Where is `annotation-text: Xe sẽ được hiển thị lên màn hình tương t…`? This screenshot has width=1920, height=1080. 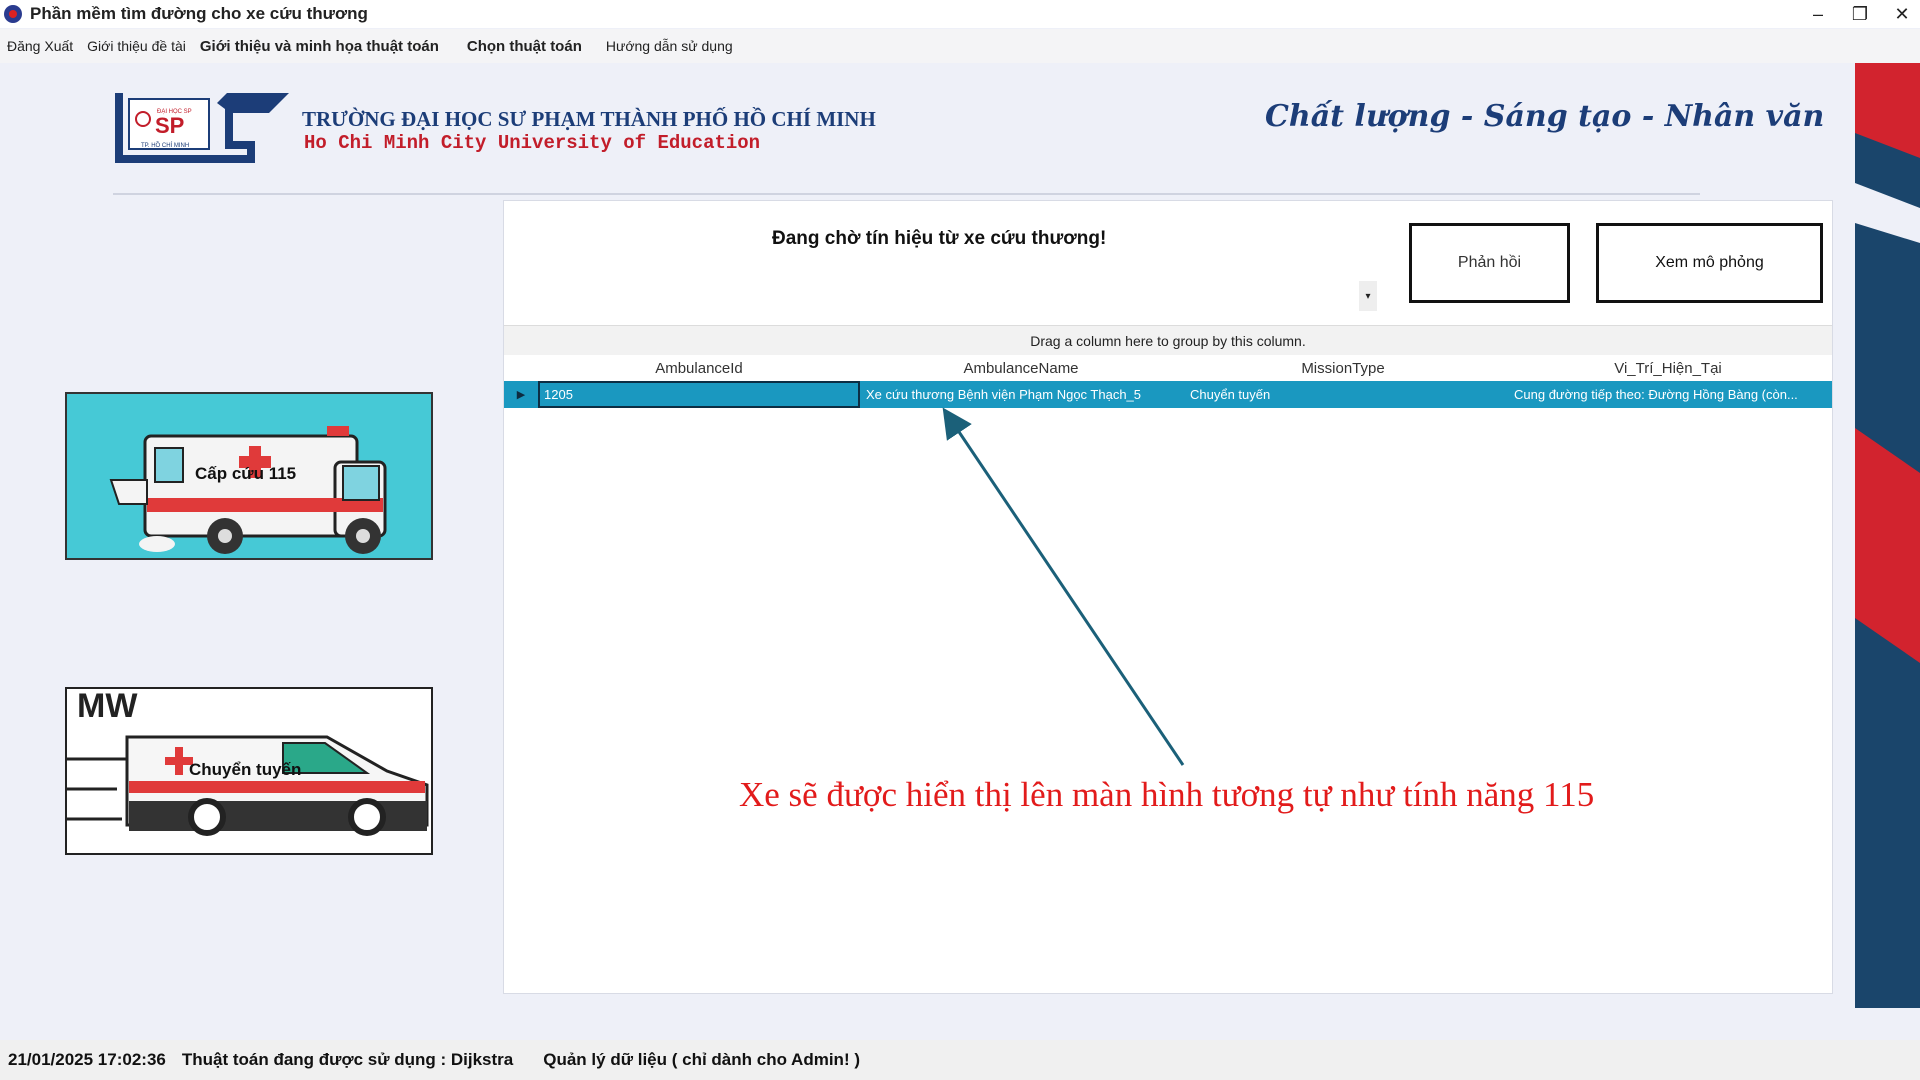
annotation-text: Xe sẽ được hiển thị lên màn hình tương t… is located at coordinates (1167, 794).